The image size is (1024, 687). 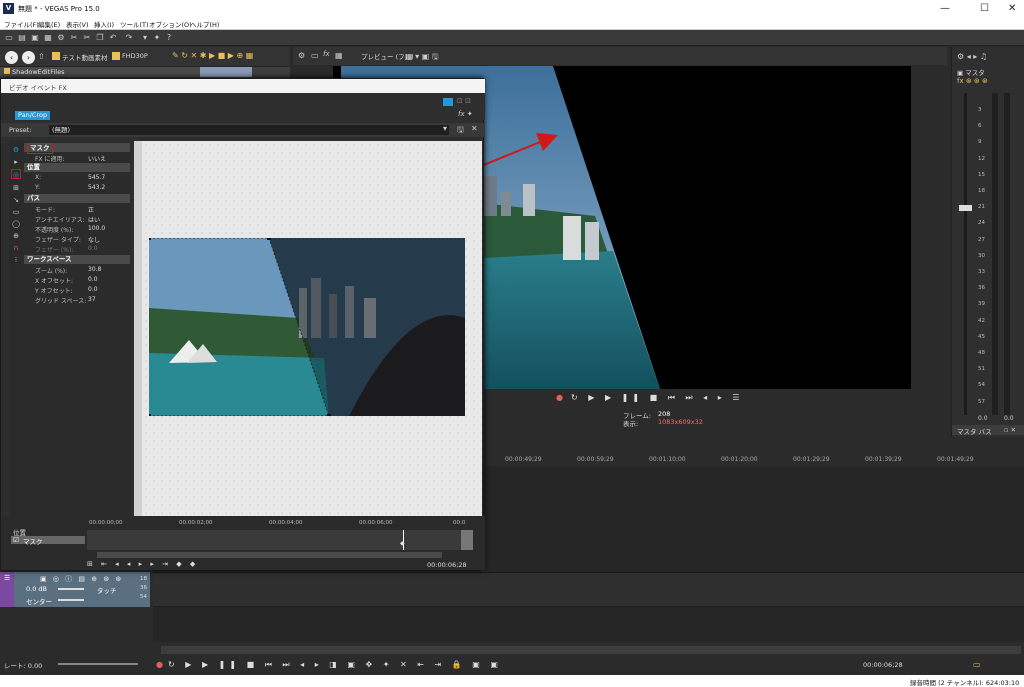 What do you see at coordinates (96, 177) in the screenshot?
I see `prop-value: 545.7` at bounding box center [96, 177].